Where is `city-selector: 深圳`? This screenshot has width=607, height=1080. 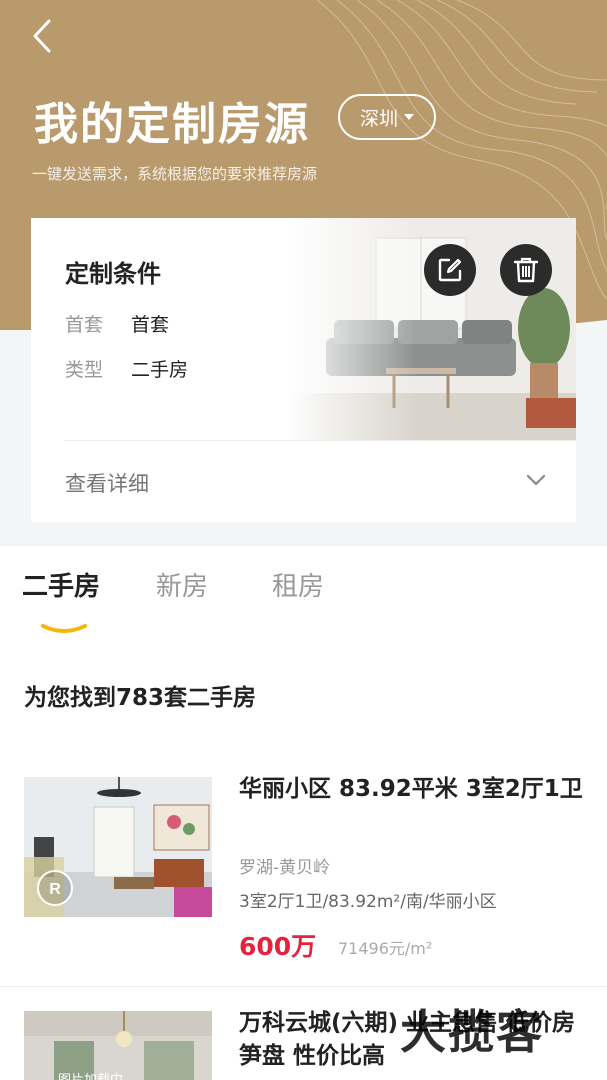 city-selector: 深圳 is located at coordinates (387, 117).